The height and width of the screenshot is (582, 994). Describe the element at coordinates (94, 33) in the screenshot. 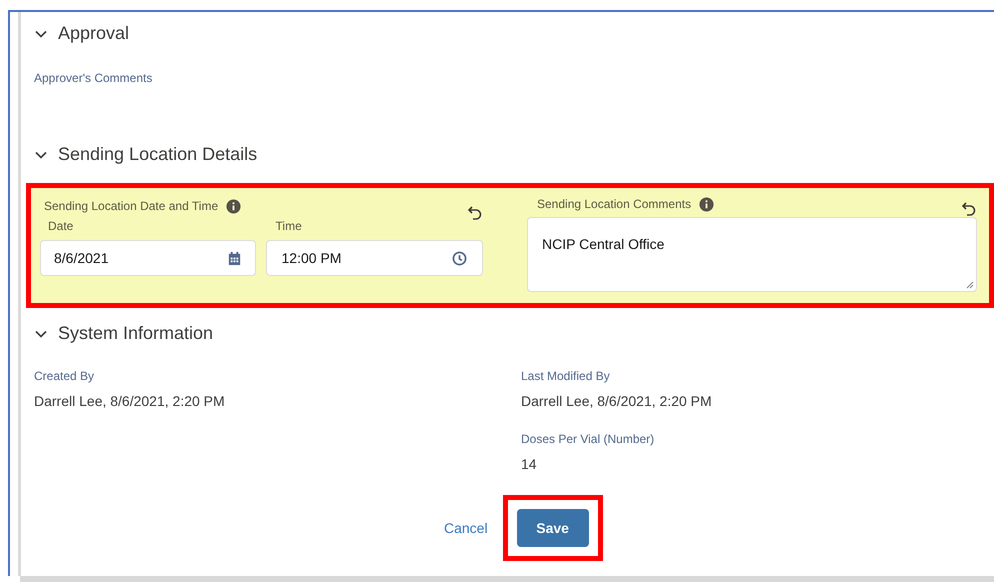

I see `section-title: Approval` at that location.